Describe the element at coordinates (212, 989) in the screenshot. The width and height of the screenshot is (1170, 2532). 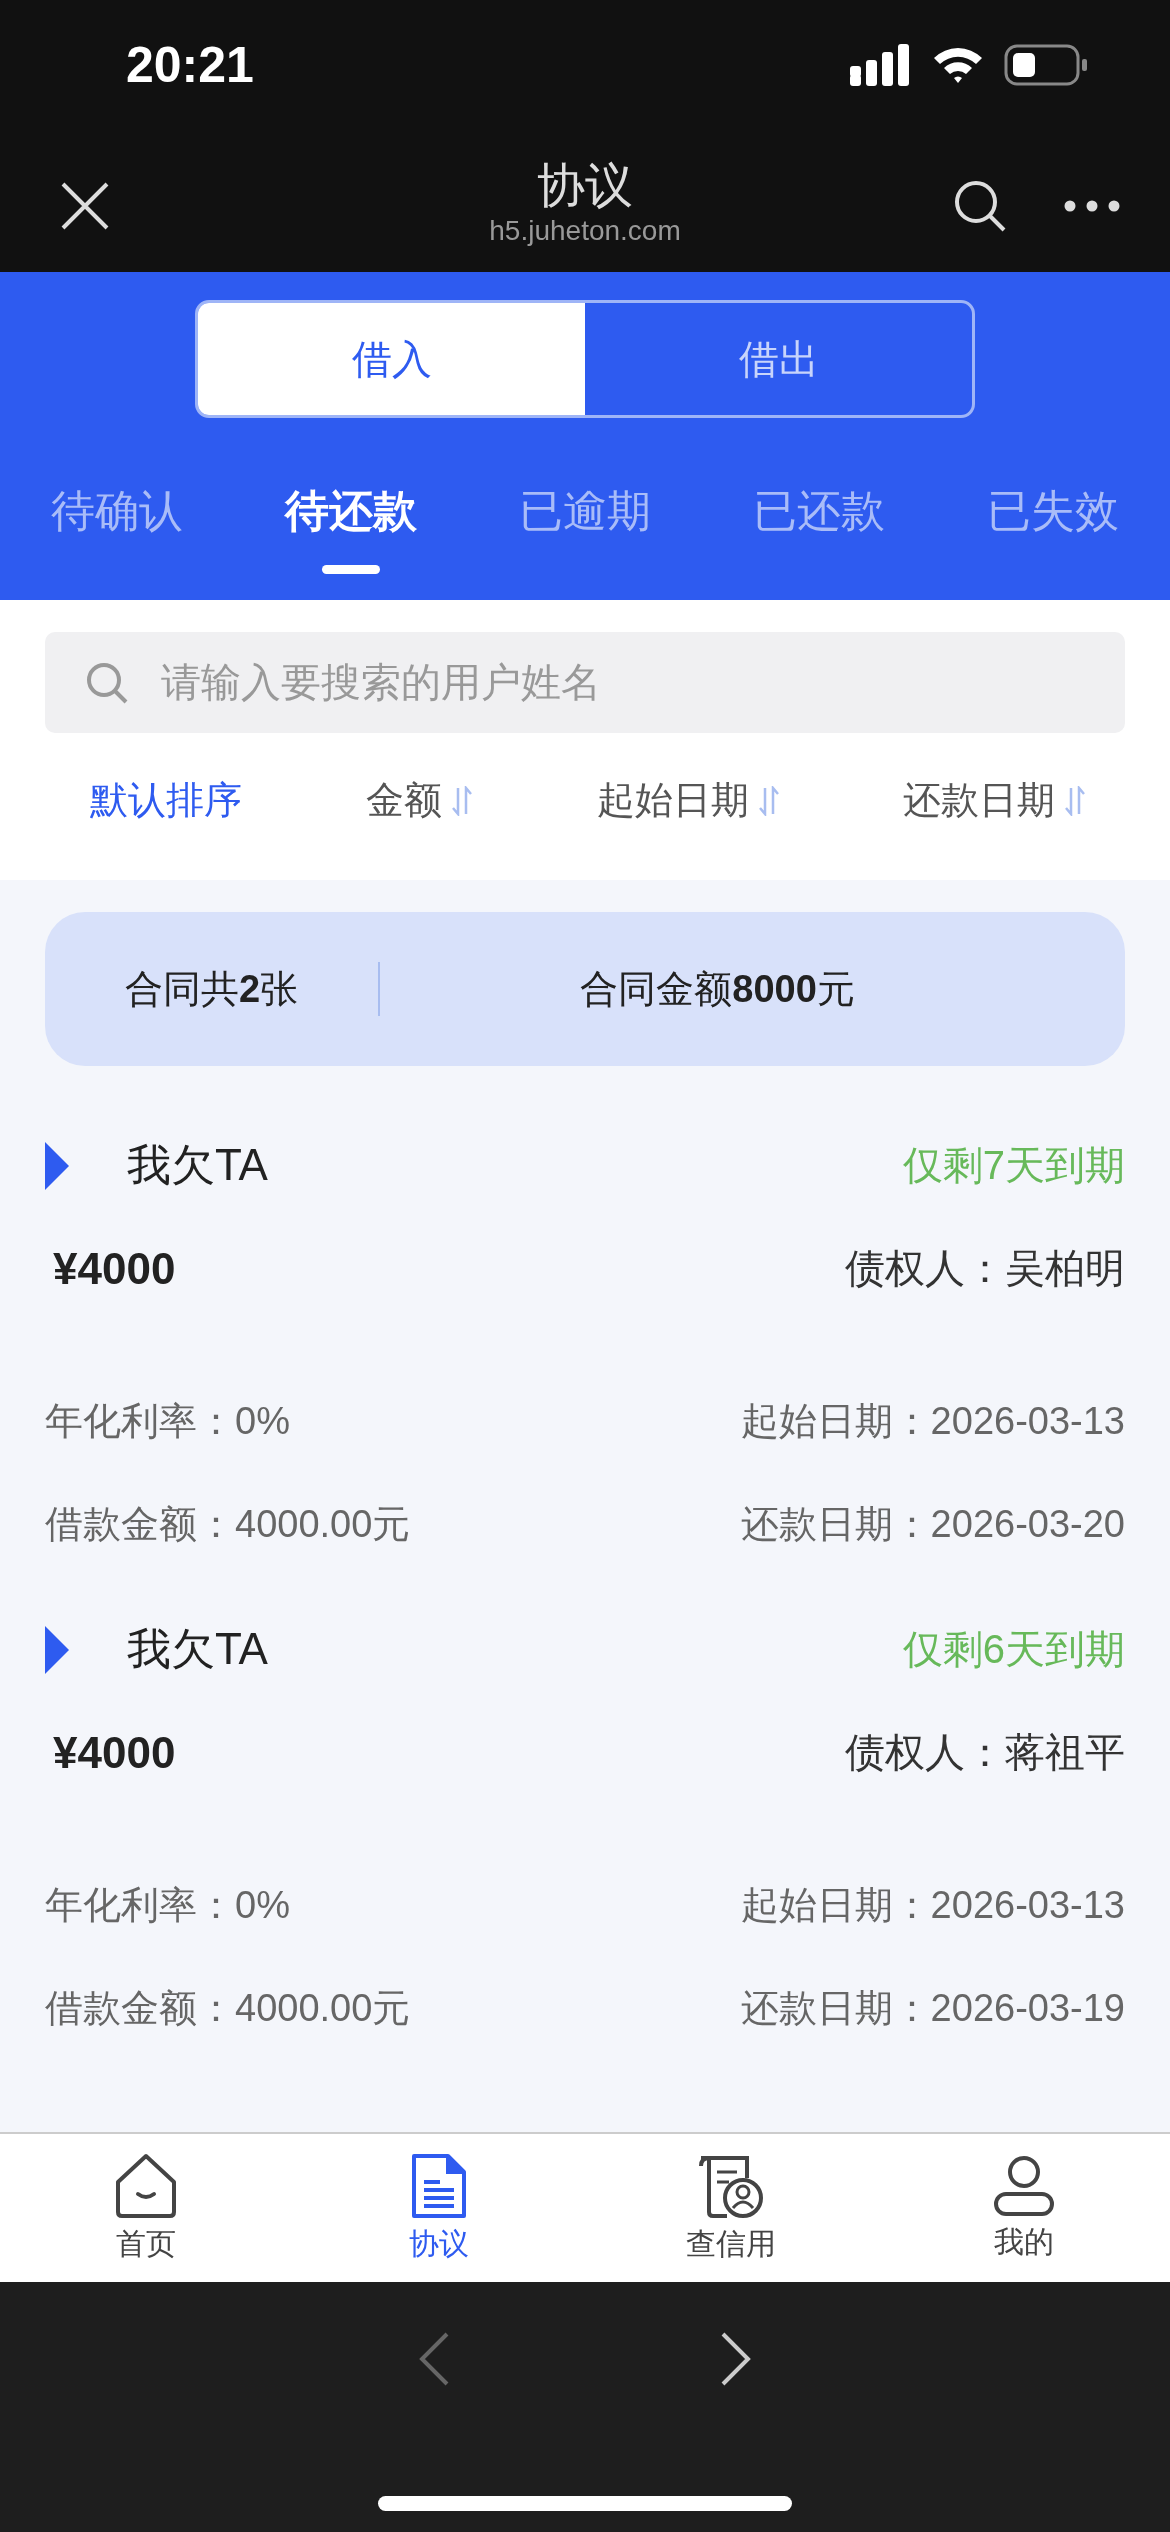
I see `contract-count: 合同共2张` at that location.